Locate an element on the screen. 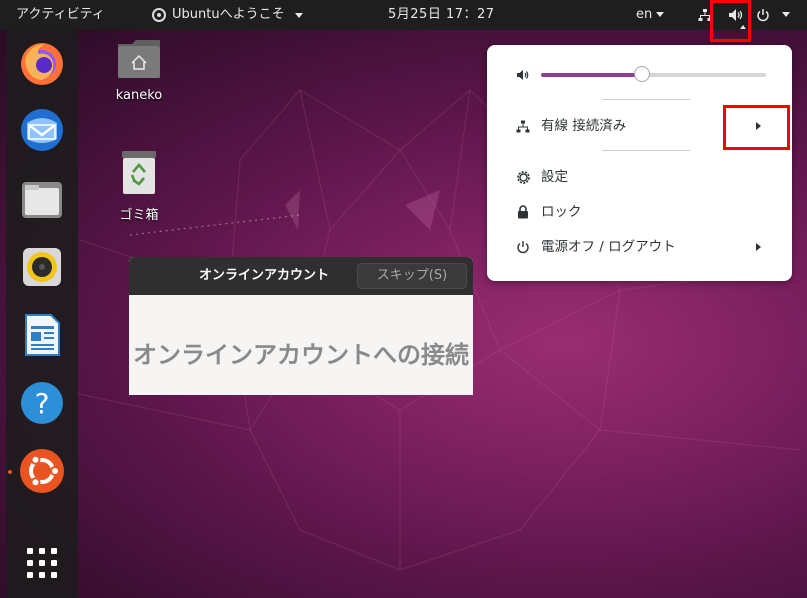 Image resolution: width=807 pixels, height=598 pixels. menu-item-label: 有線 接続済み is located at coordinates (584, 126).